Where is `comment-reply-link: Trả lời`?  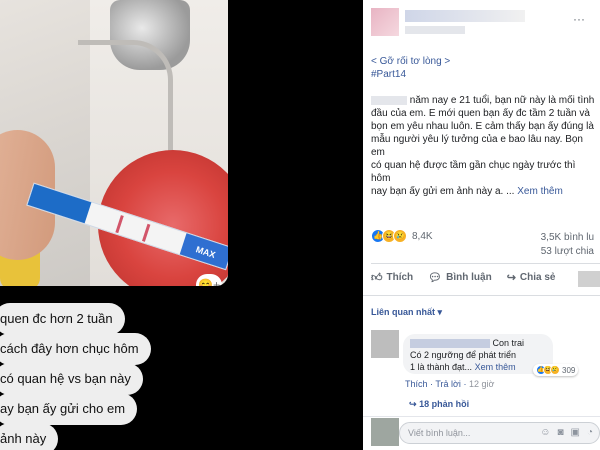
comment-reply-link: Trả lời is located at coordinates (448, 384).